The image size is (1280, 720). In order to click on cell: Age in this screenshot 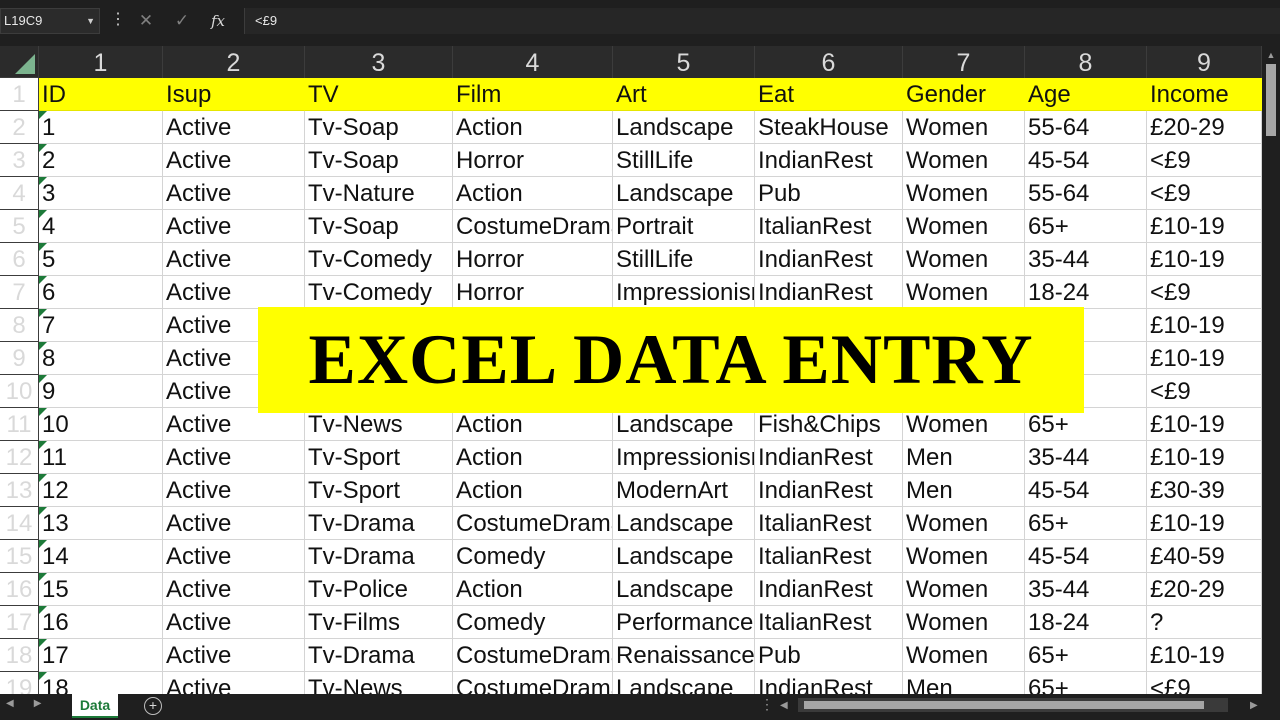, I will do `click(1086, 94)`.